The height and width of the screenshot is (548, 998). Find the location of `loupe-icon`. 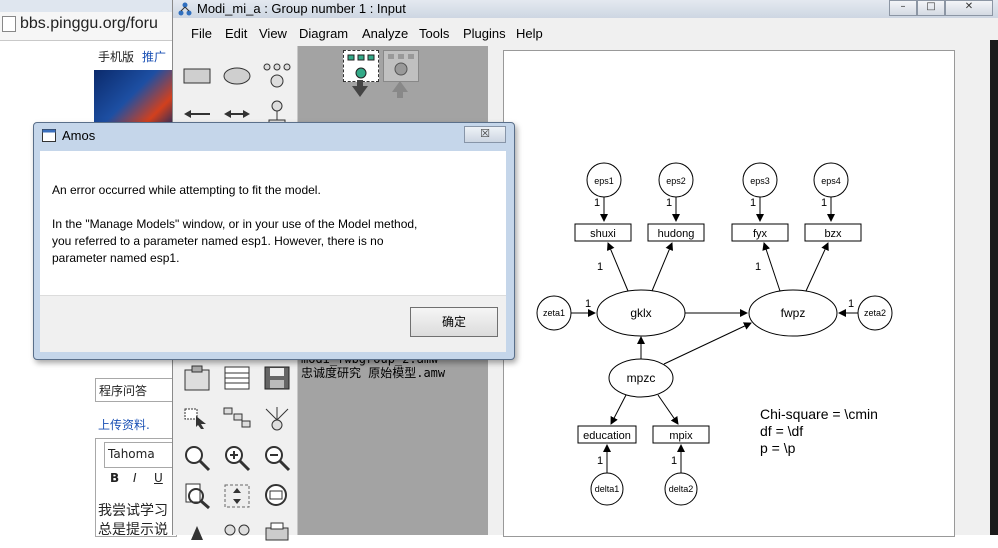

loupe-icon is located at coordinates (277, 496).